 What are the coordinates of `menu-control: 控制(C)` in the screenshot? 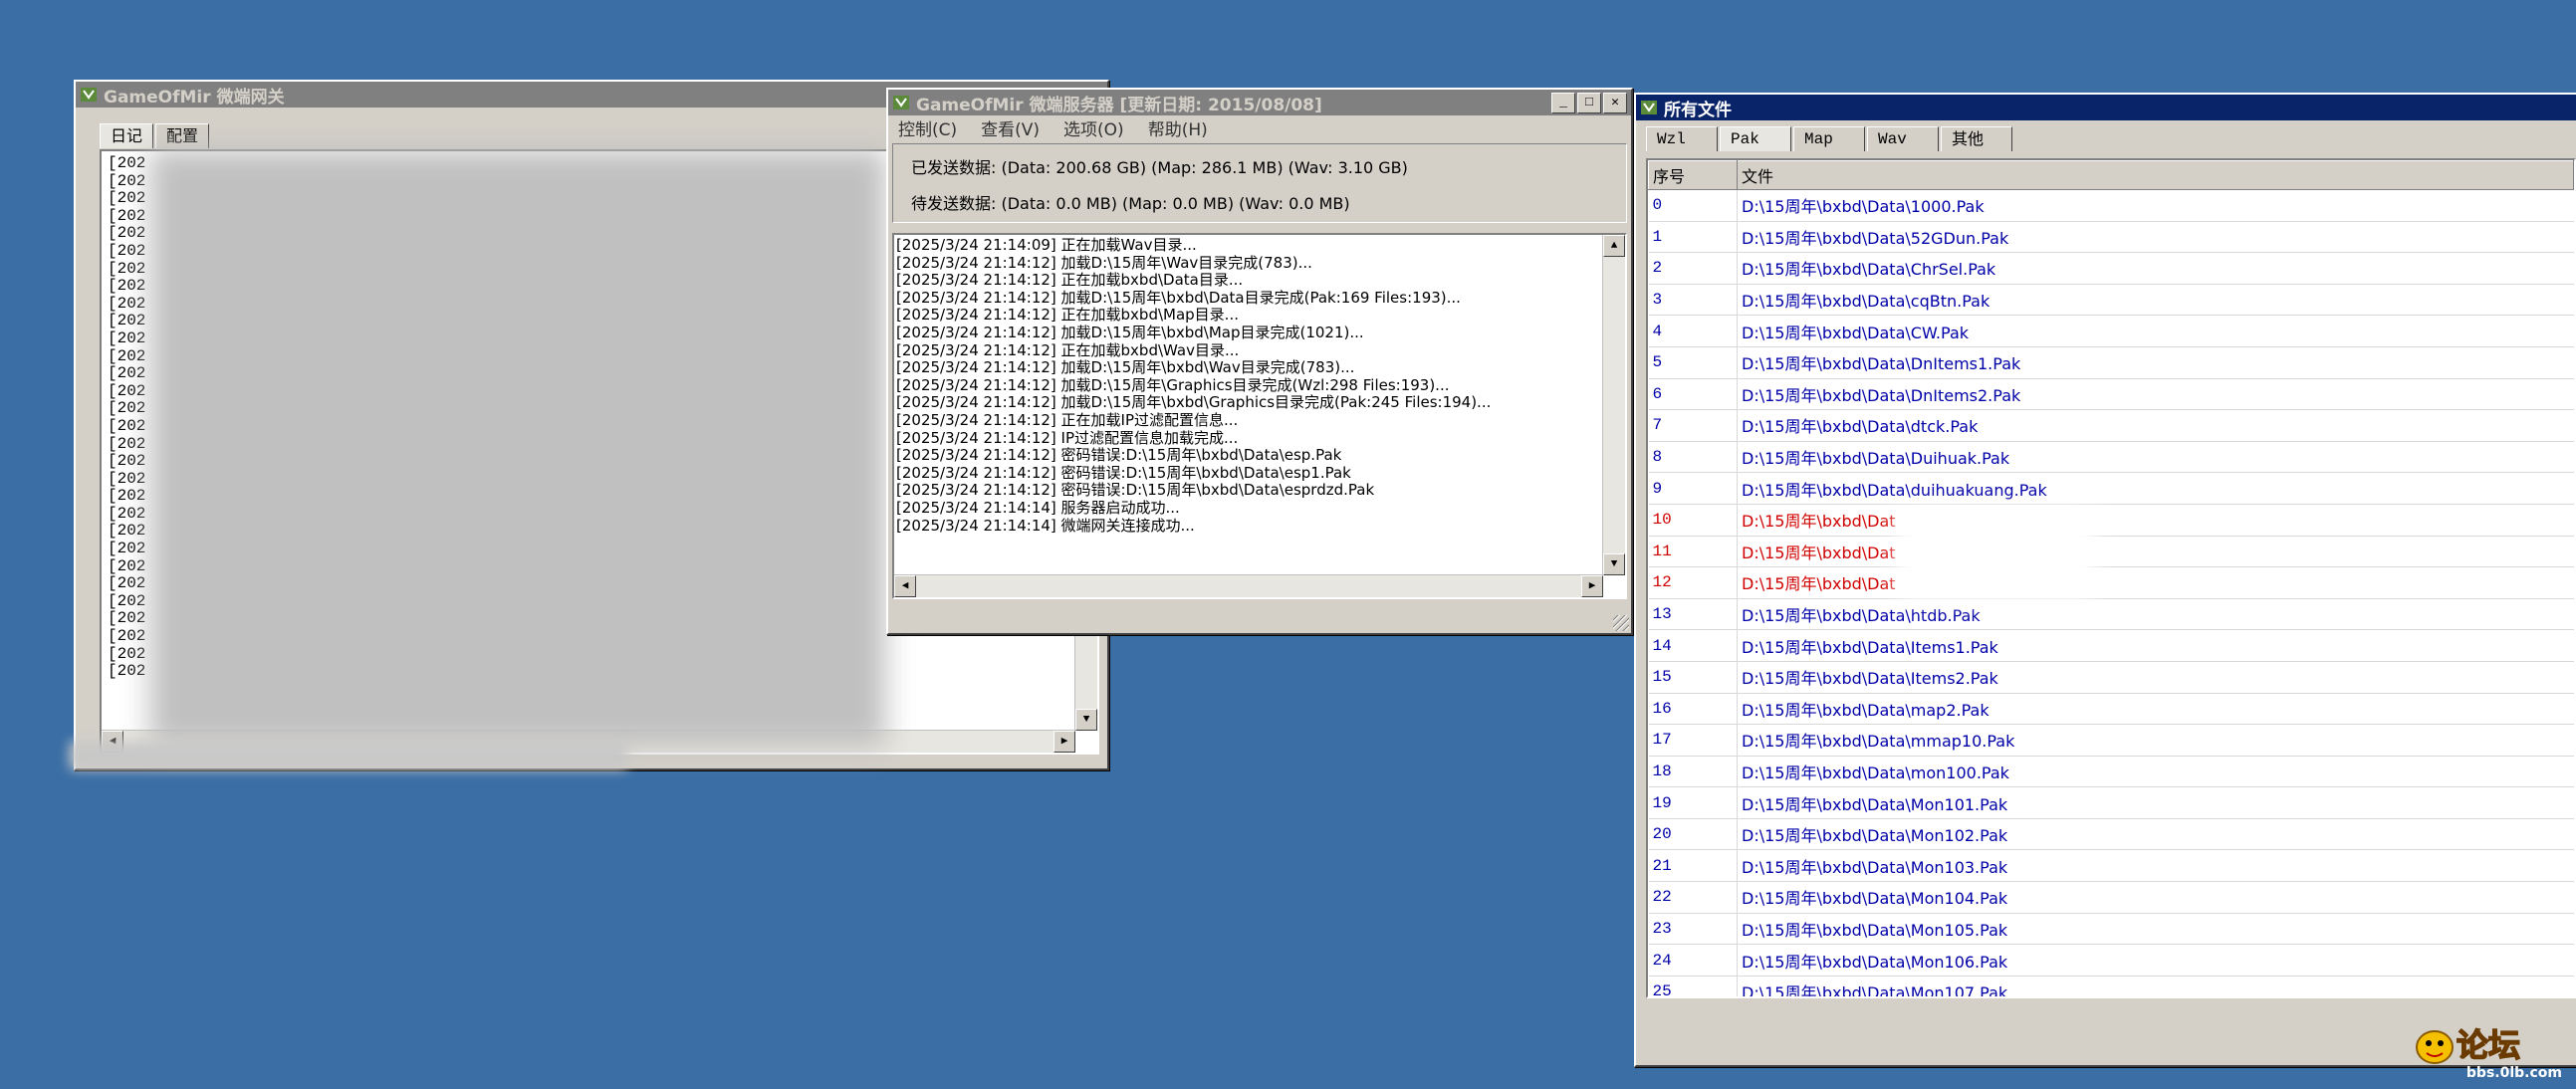 It's located at (927, 127).